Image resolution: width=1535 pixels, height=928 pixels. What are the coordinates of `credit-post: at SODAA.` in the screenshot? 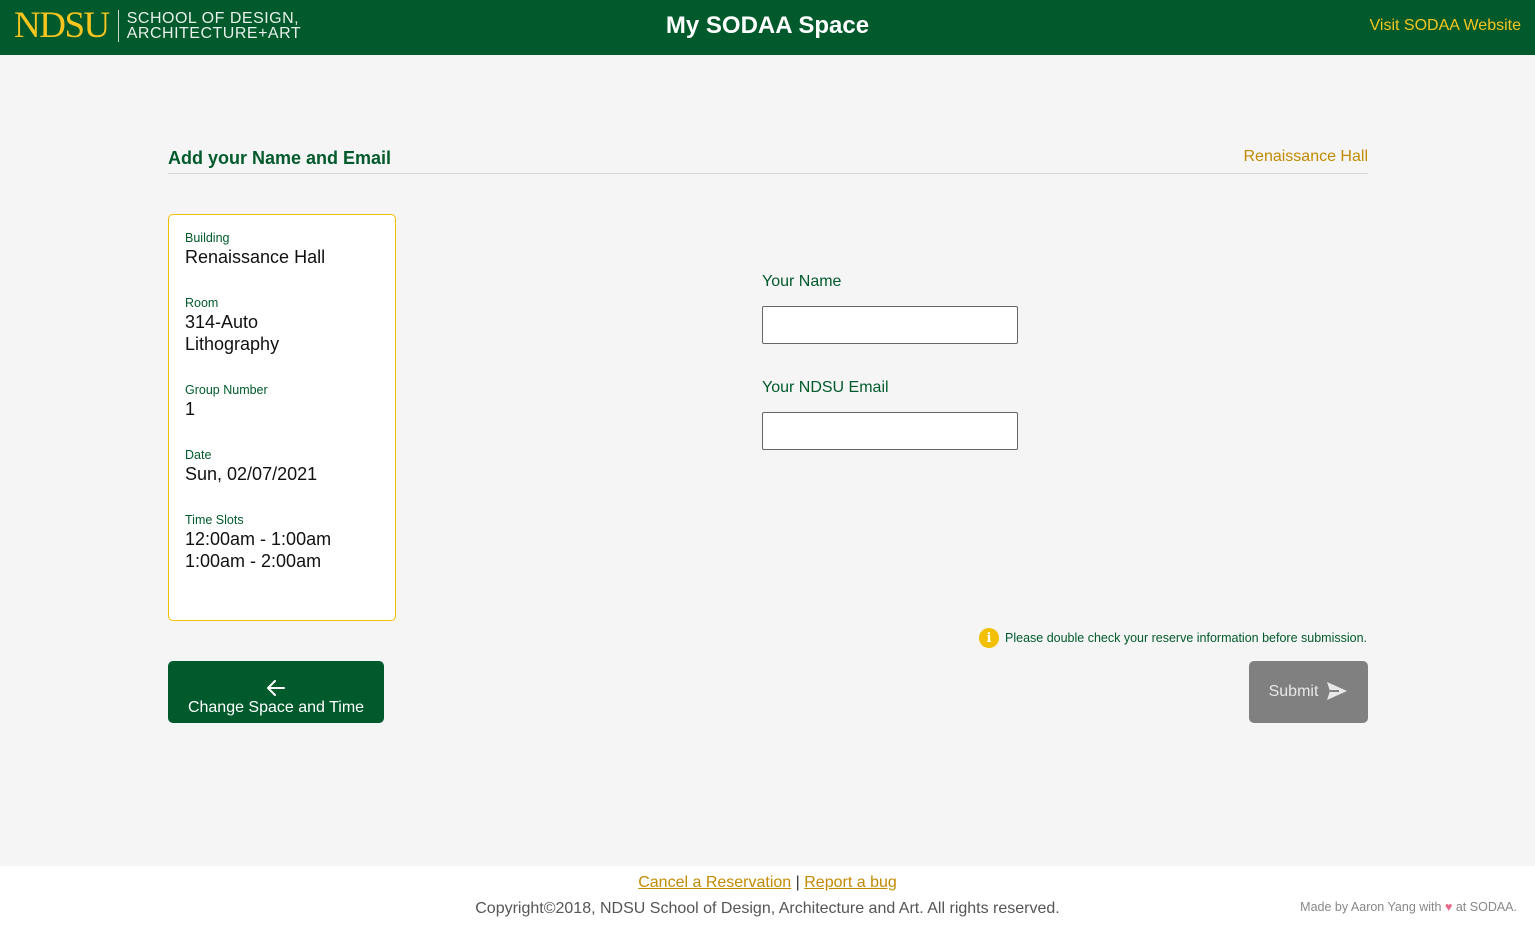 It's located at (1486, 907).